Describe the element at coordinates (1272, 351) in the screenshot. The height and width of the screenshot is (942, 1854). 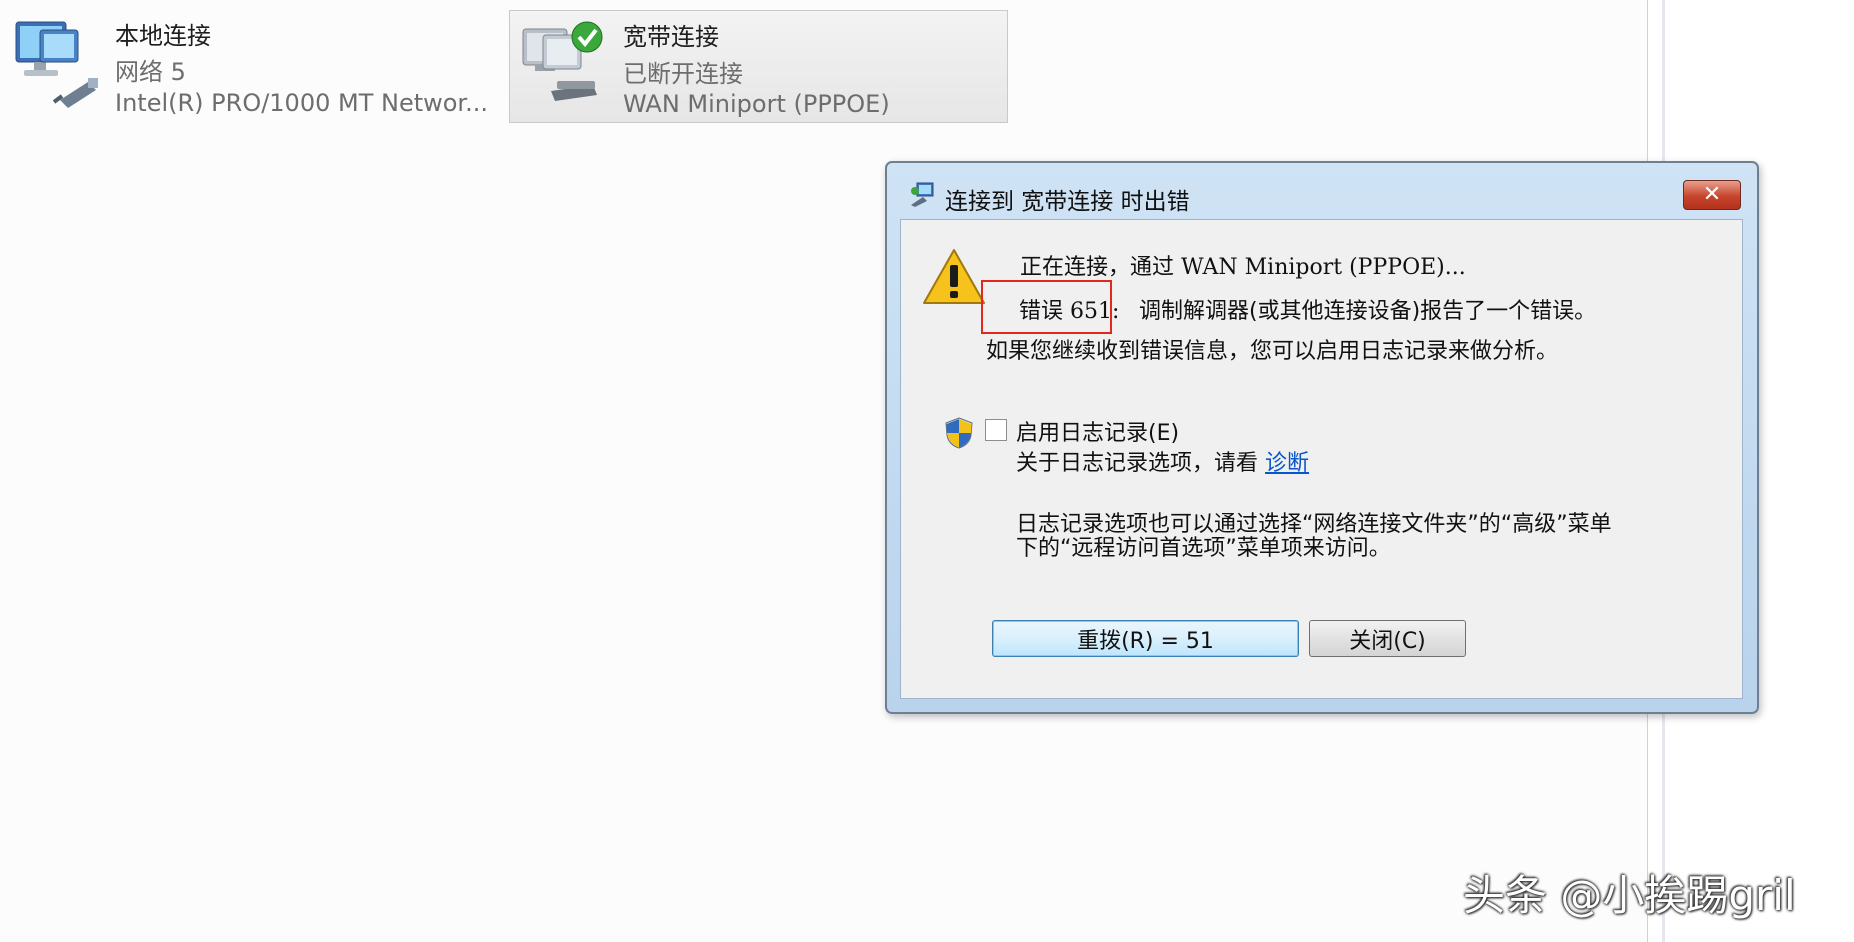
I see `advice-text: 如果您继续收到错误信息，您可以启用日志记录来做分析。` at that location.